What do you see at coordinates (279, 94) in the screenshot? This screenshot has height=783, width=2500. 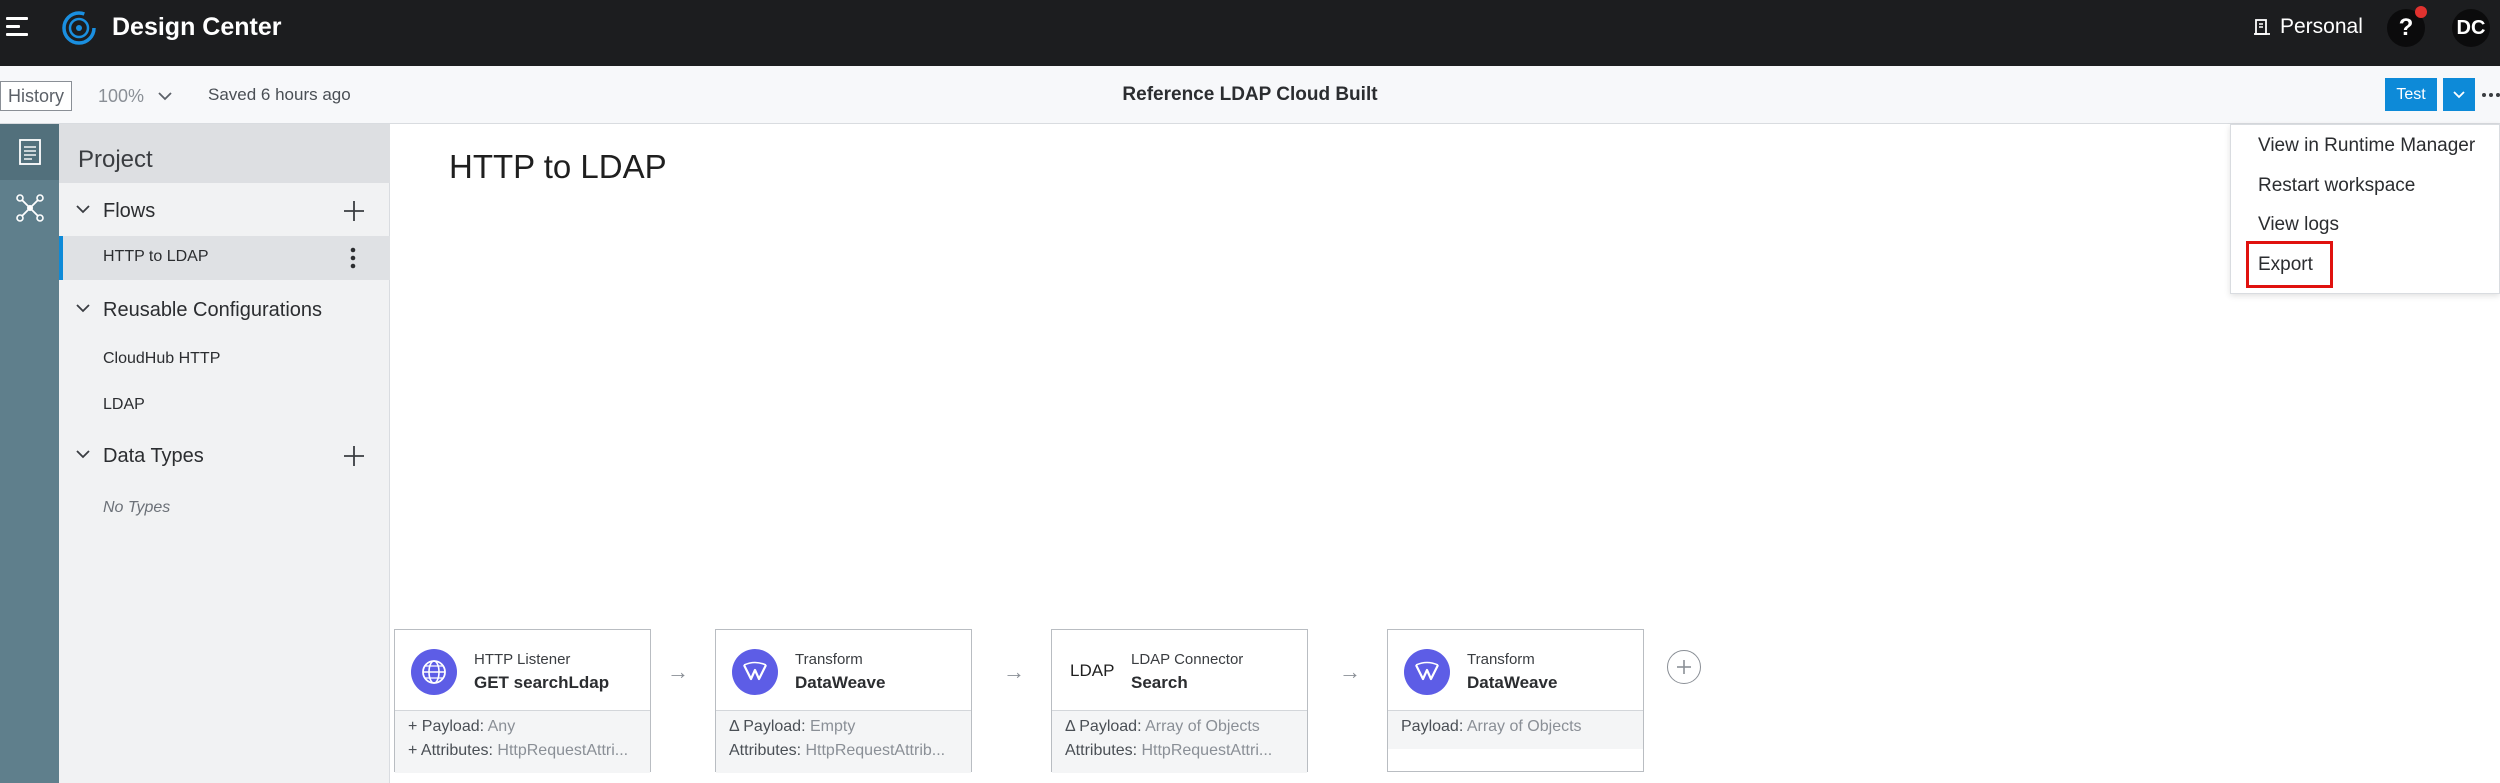 I see `saved-status: Saved 6 hours ago` at bounding box center [279, 94].